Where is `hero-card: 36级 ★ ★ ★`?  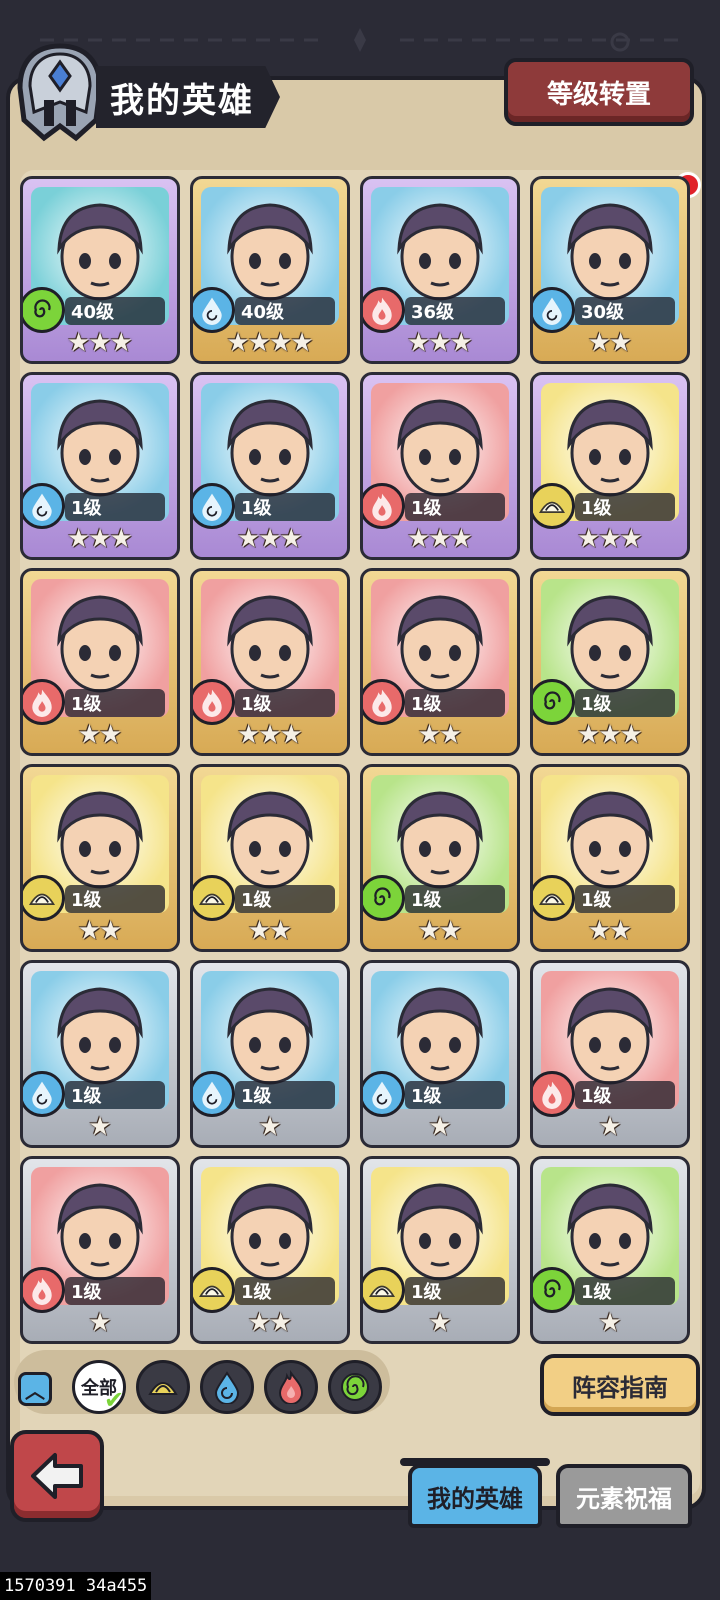
hero-card: 36级 ★ ★ ★ is located at coordinates (440, 270).